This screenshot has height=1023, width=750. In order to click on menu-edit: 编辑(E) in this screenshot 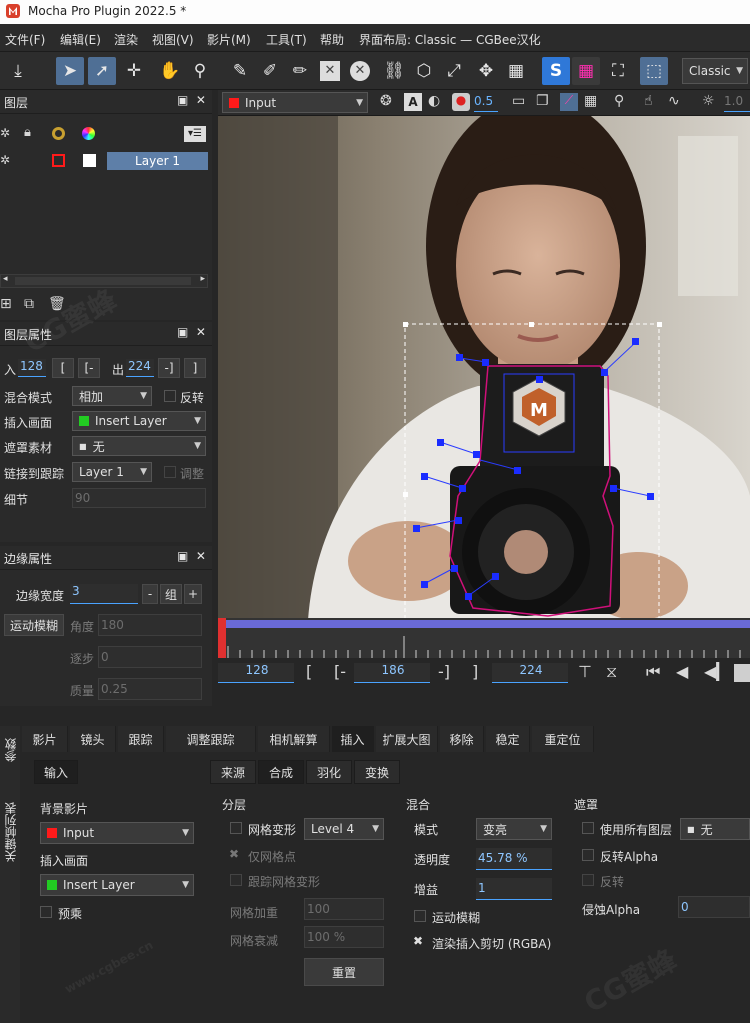, I will do `click(80, 39)`.